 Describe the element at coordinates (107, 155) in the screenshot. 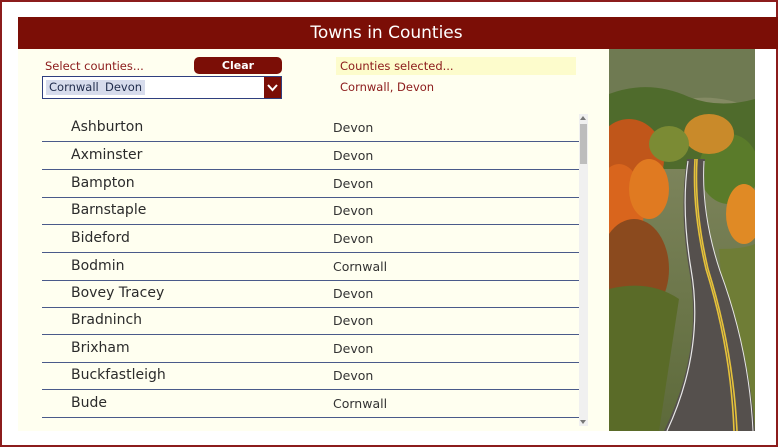

I see `town-name: Axminster` at that location.